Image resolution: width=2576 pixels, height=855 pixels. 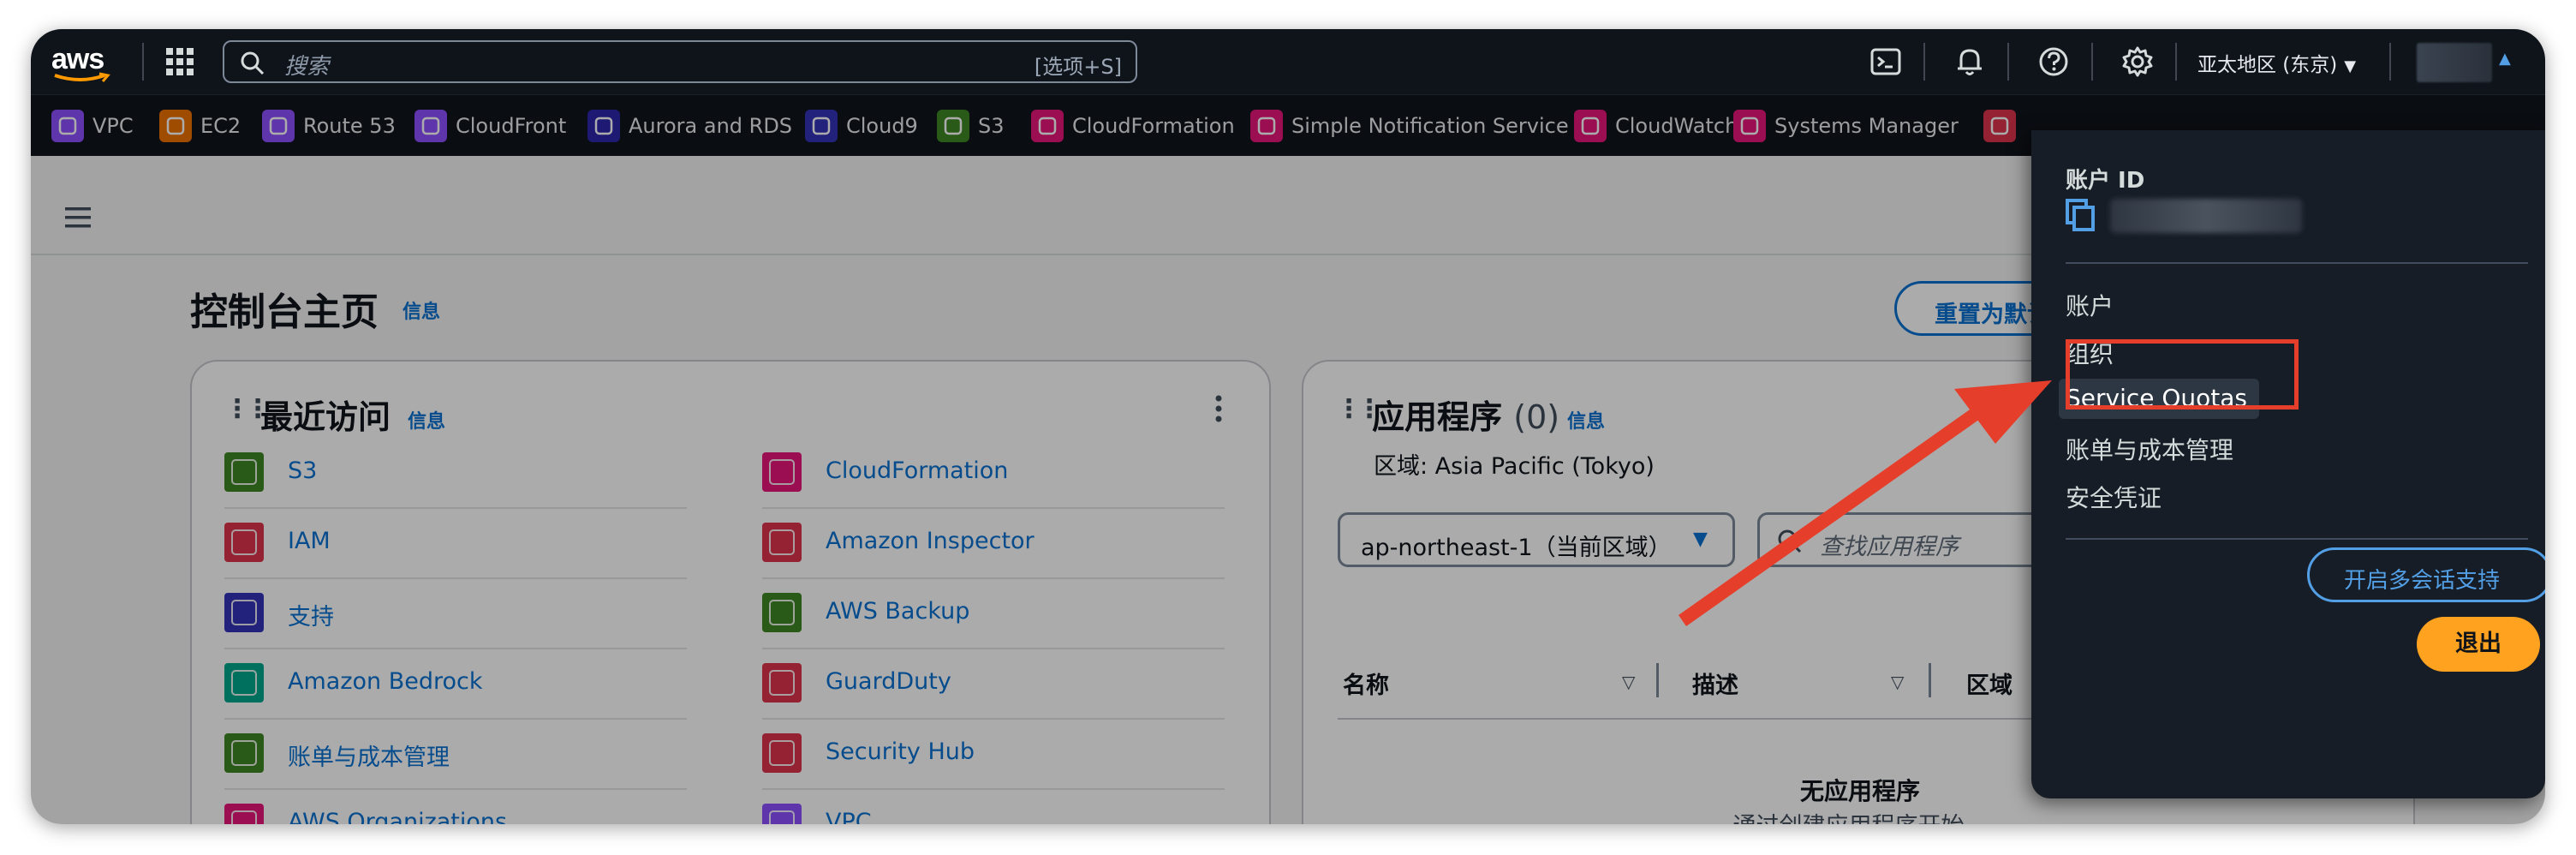 What do you see at coordinates (1865, 503) in the screenshot?
I see `annotation-arrow-icon` at bounding box center [1865, 503].